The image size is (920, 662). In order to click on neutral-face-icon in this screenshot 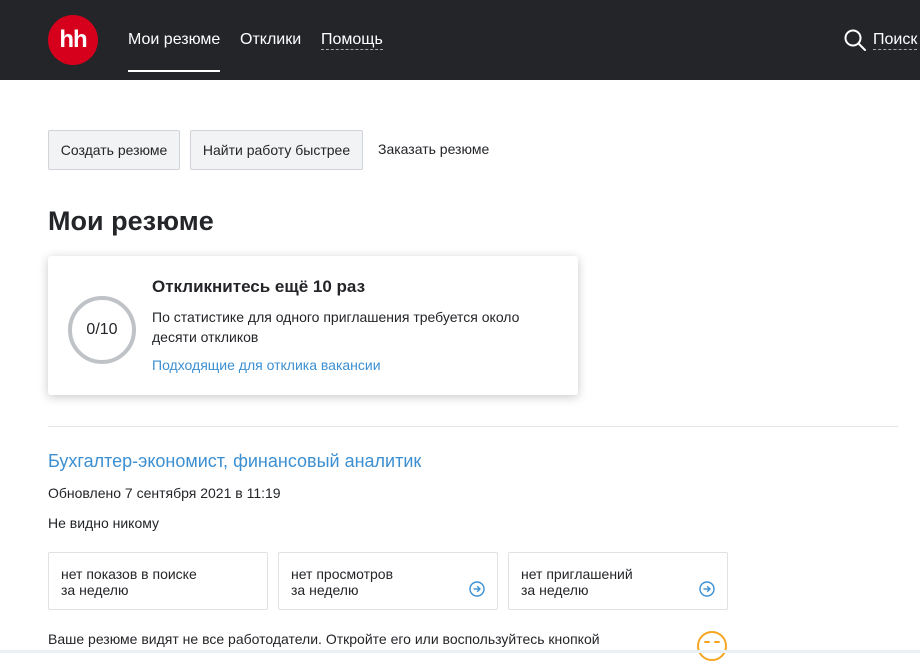, I will do `click(712, 646)`.